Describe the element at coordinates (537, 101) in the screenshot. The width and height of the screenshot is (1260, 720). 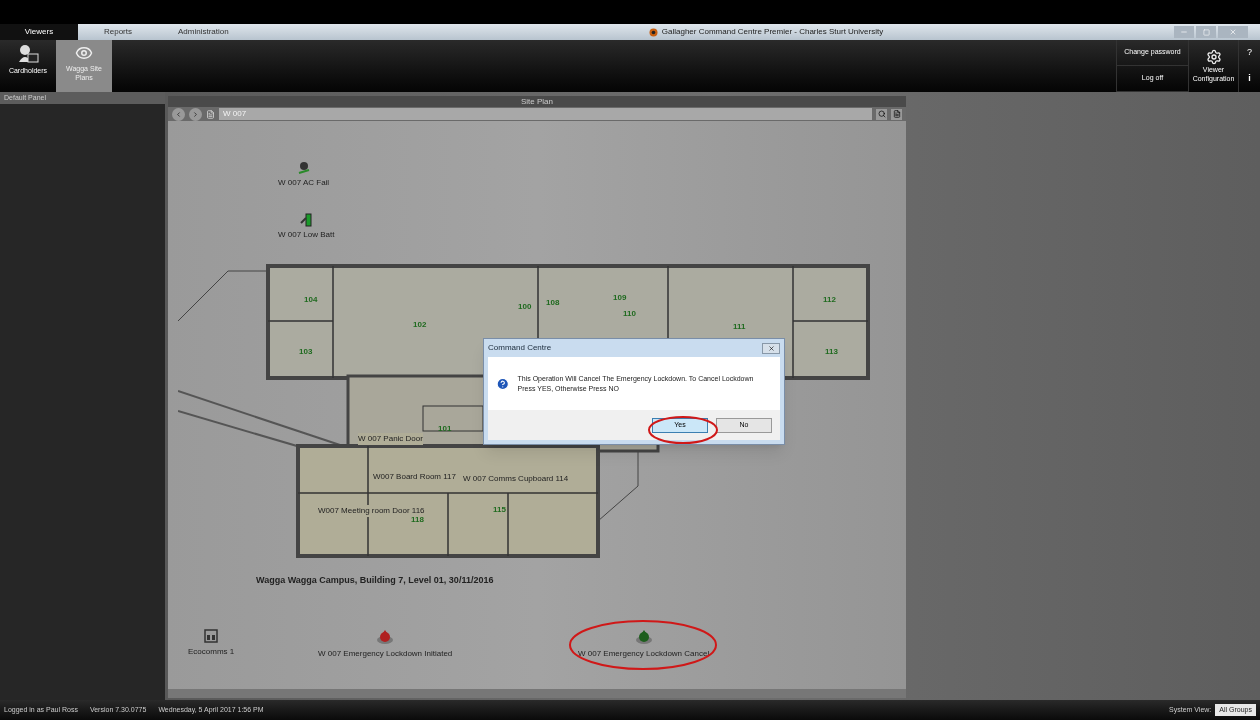
I see `panel-title: Site Plan` at that location.